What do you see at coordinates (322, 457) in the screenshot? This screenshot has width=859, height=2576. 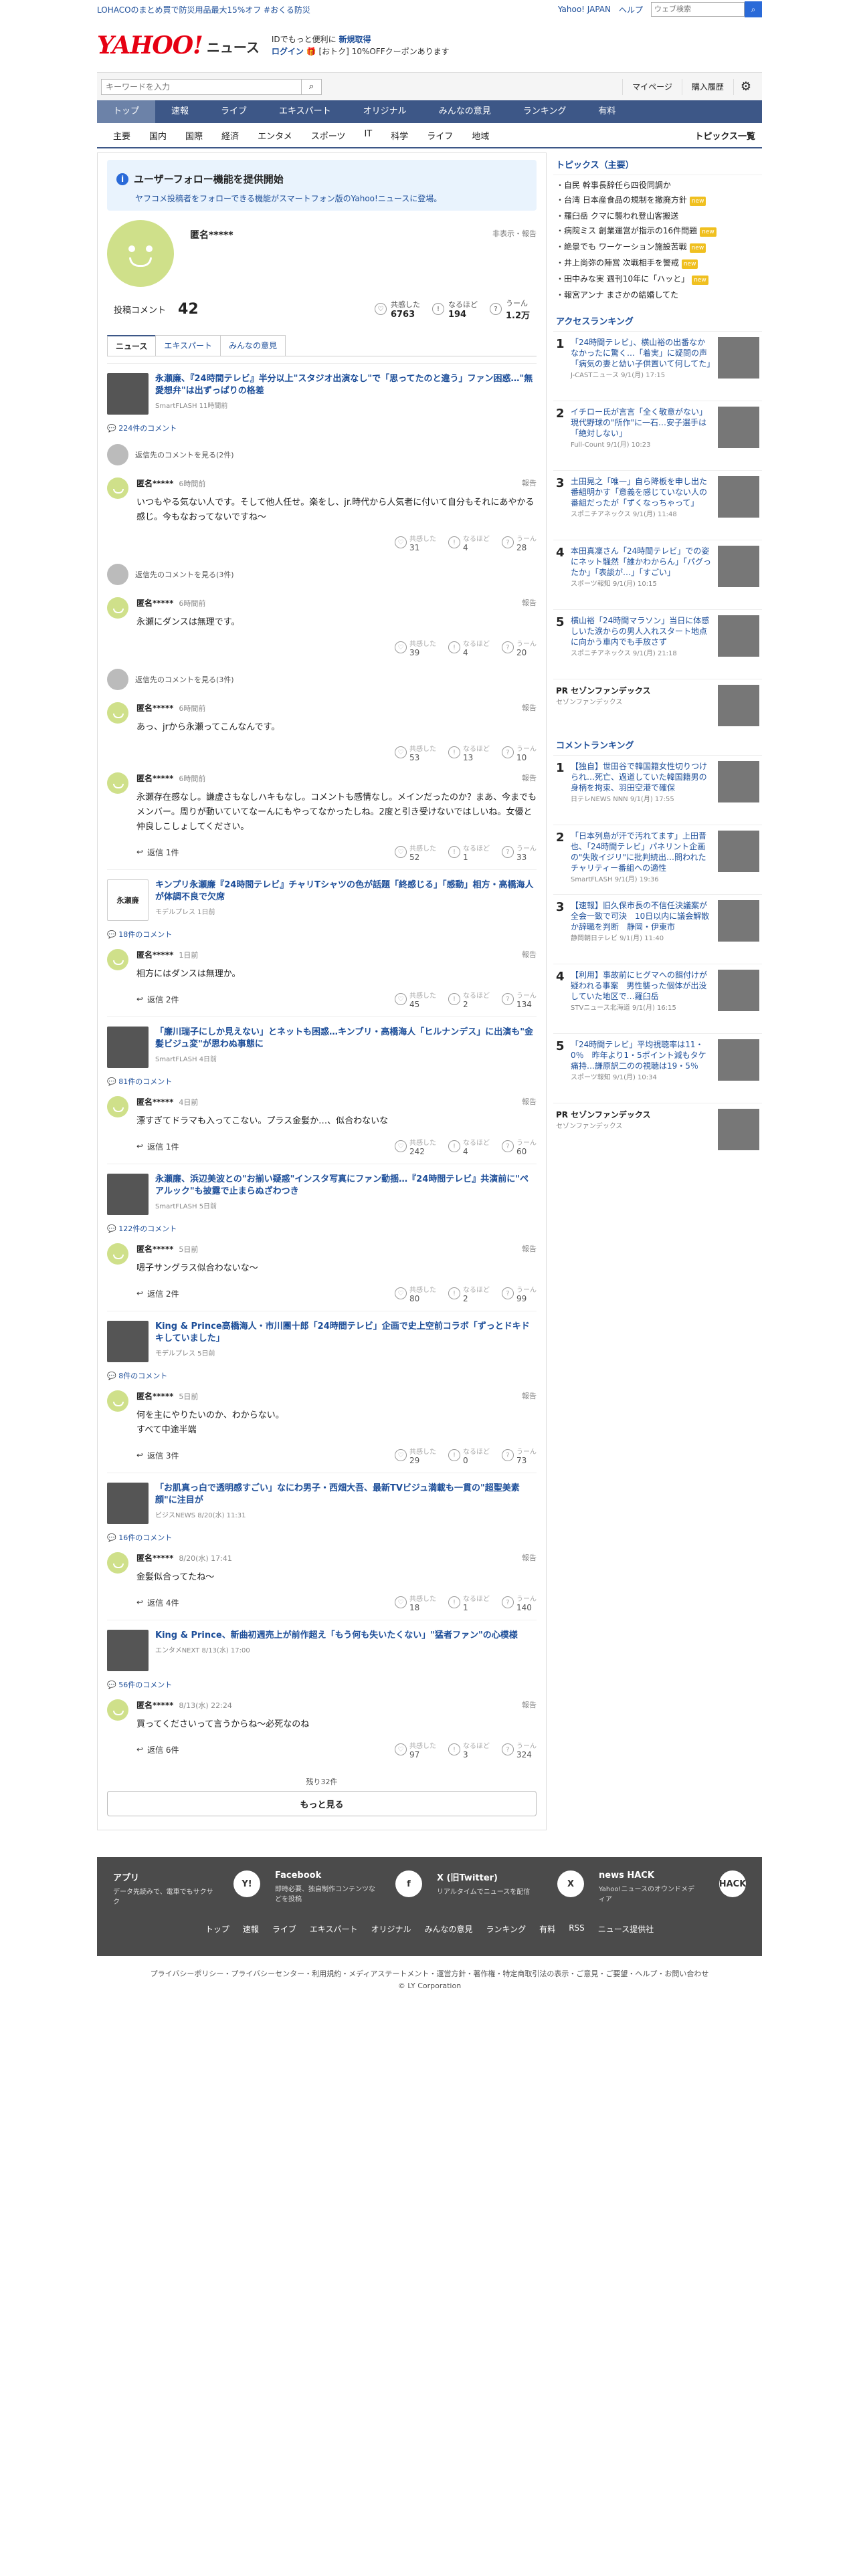 I see `reply-thread-link: 返信先のコメントを見る(2件)` at bounding box center [322, 457].